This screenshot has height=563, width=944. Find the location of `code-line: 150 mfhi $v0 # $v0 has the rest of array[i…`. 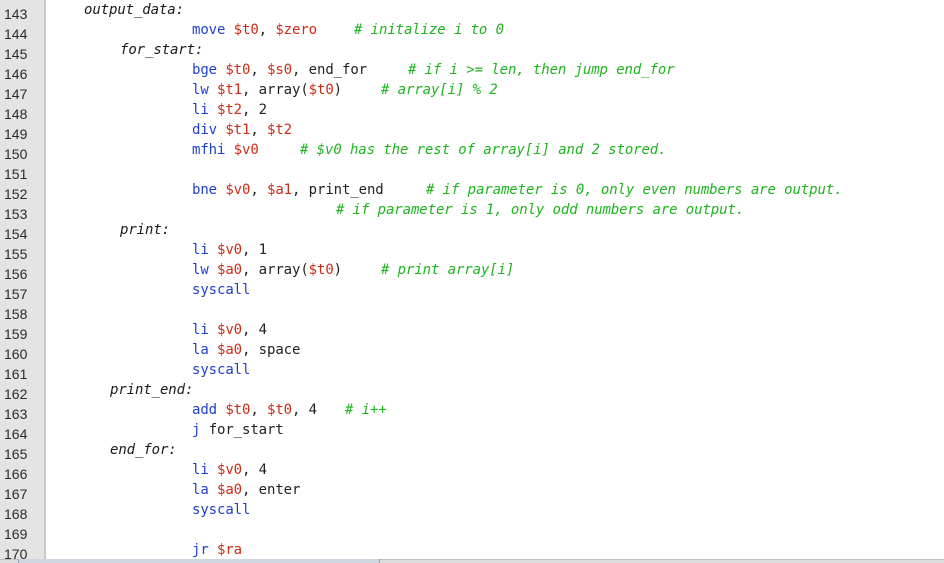

code-line: 150 mfhi $v0 # $v0 has the rest of array[i… is located at coordinates (472, 151).